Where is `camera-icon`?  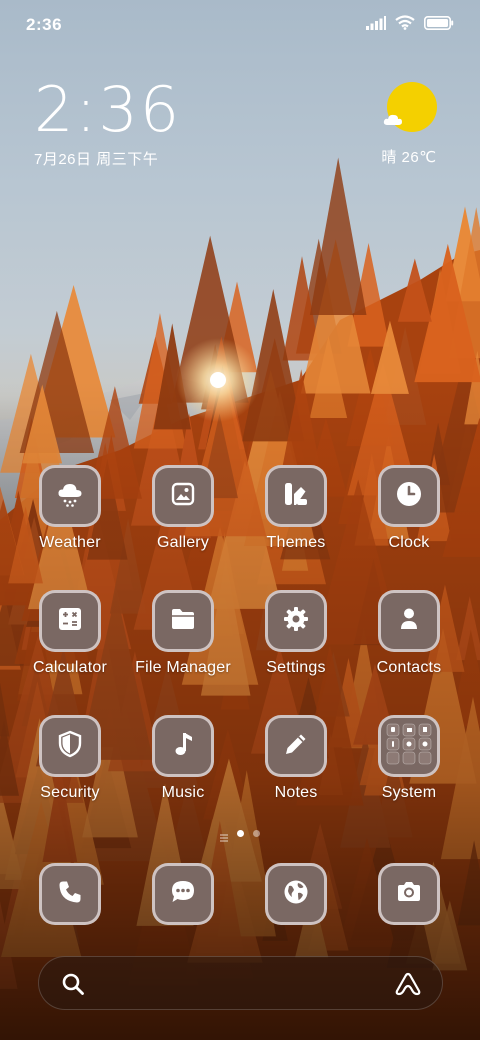
camera-icon is located at coordinates (409, 894).